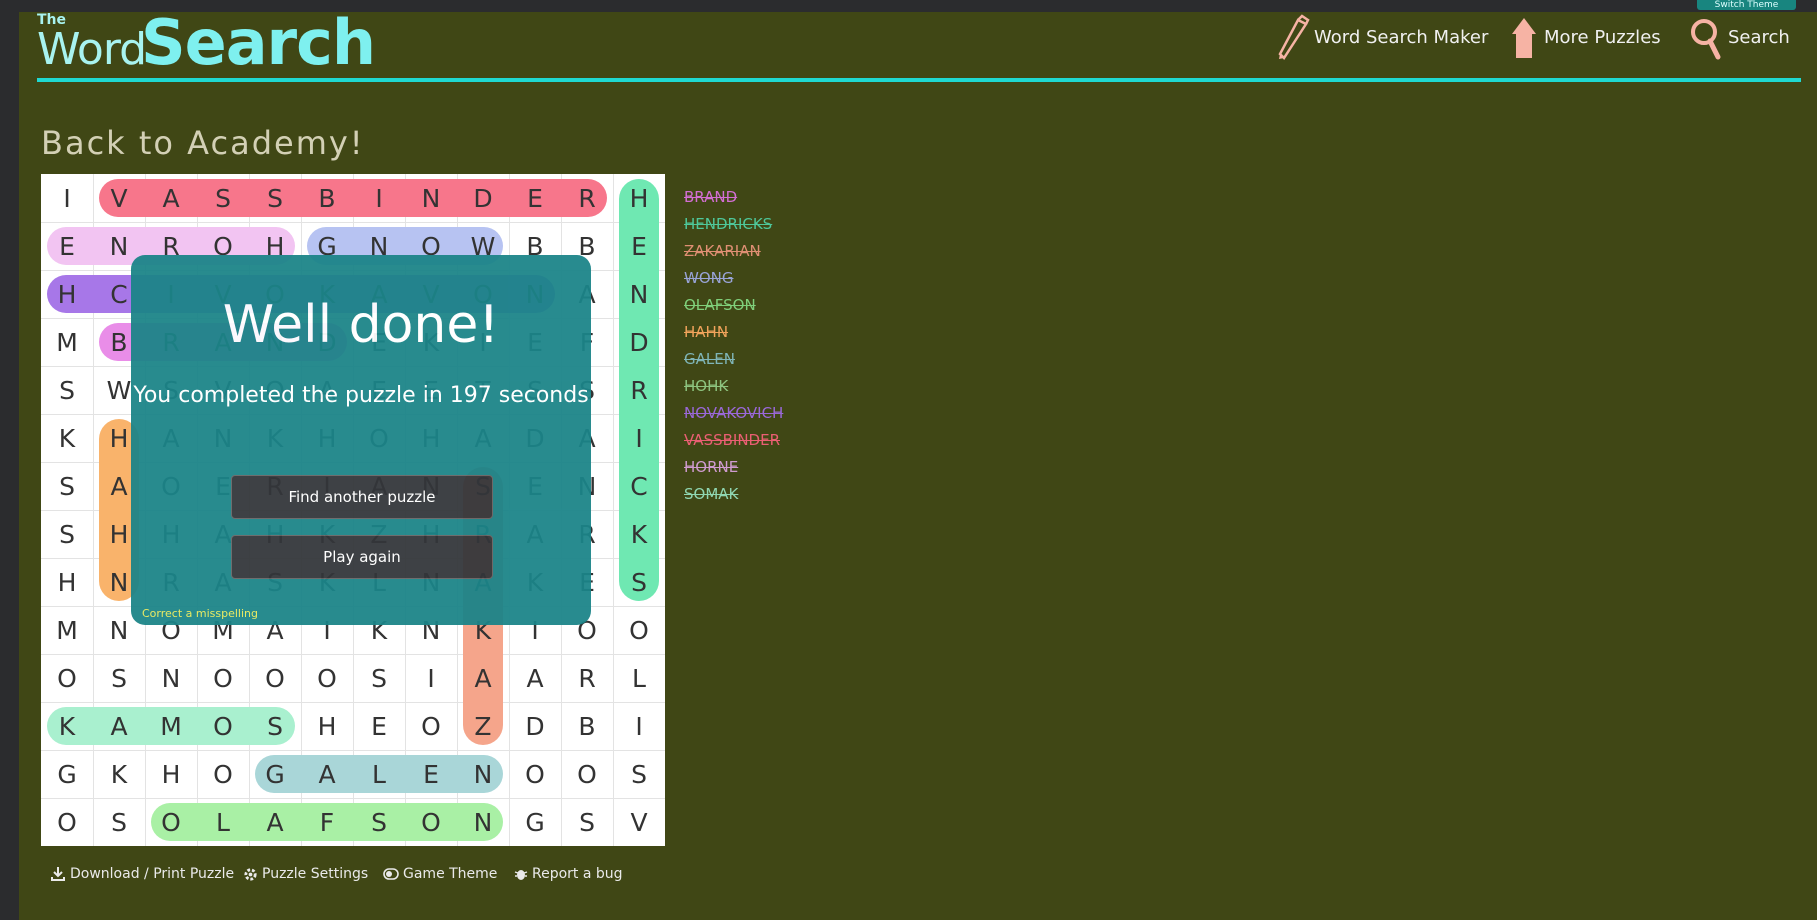 The height and width of the screenshot is (920, 1817). Describe the element at coordinates (709, 278) in the screenshot. I see `word-list-item: WONG` at that location.